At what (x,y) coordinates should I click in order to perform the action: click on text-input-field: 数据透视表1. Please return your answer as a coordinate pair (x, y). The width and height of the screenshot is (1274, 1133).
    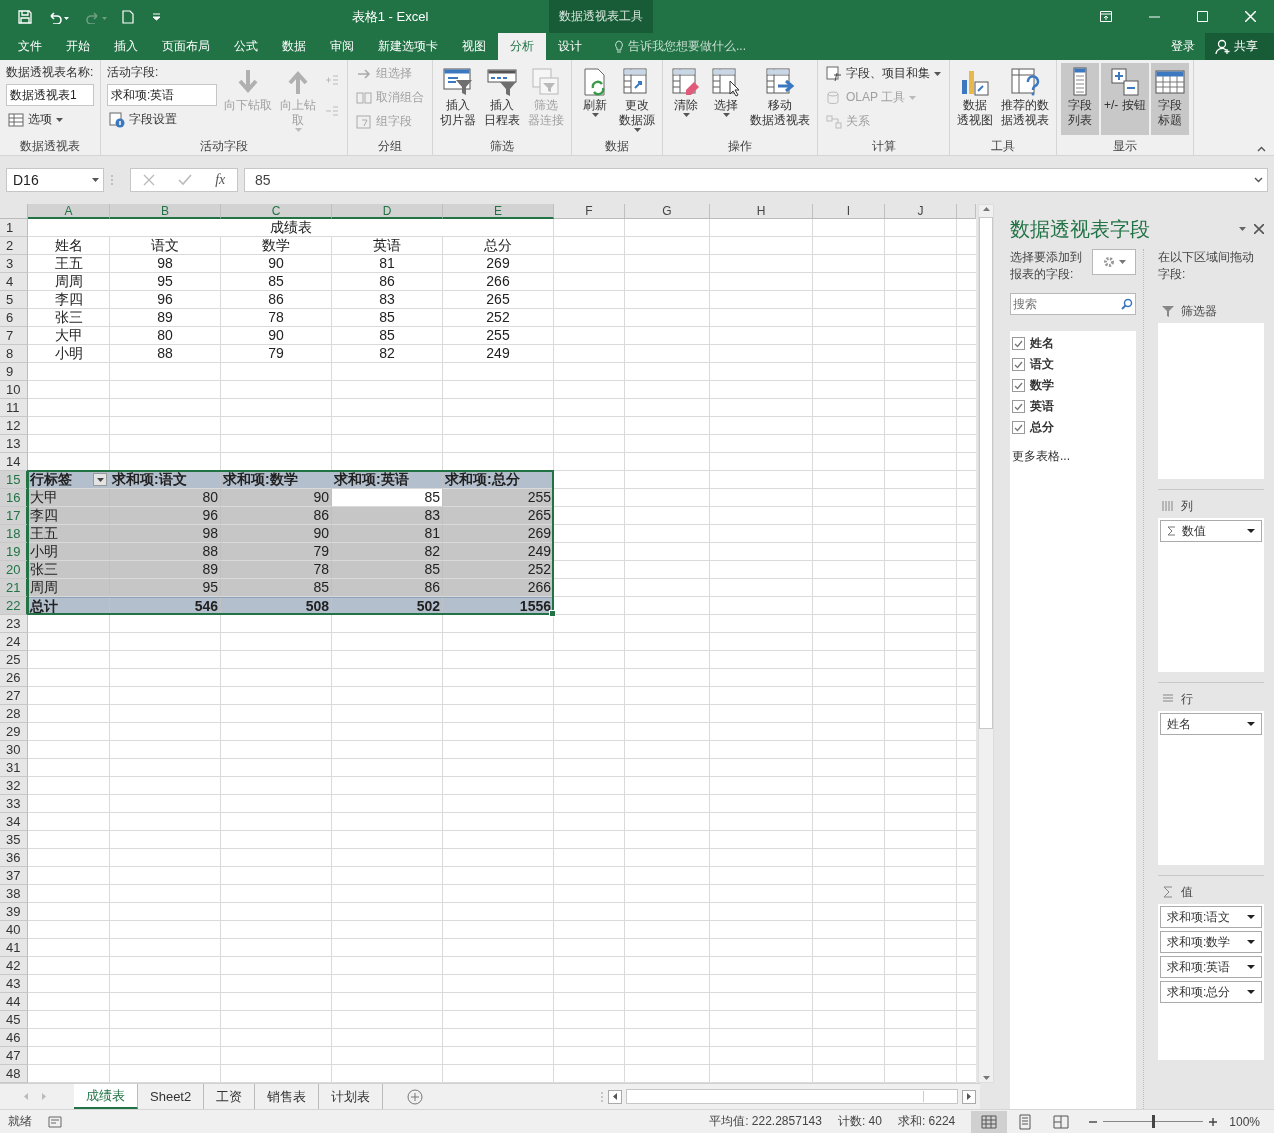
    Looking at the image, I should click on (50, 95).